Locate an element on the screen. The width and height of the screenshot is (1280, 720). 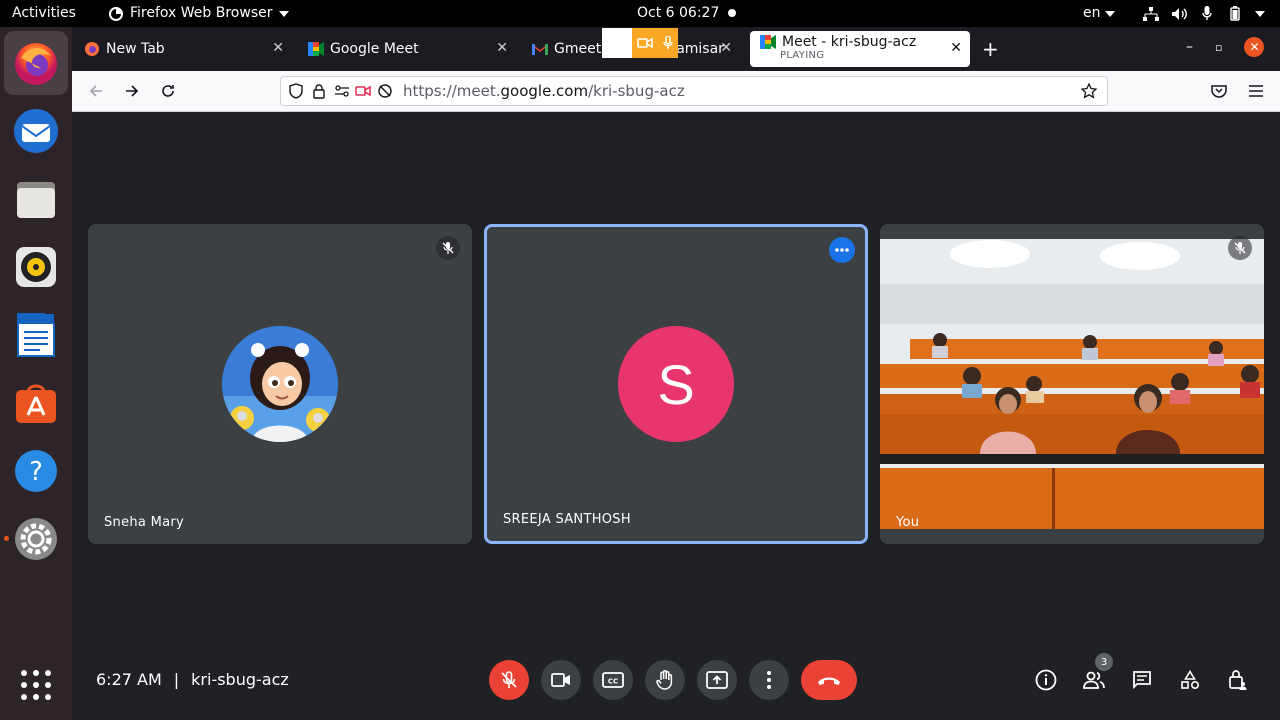
thunderbird-icon is located at coordinates (36, 131).